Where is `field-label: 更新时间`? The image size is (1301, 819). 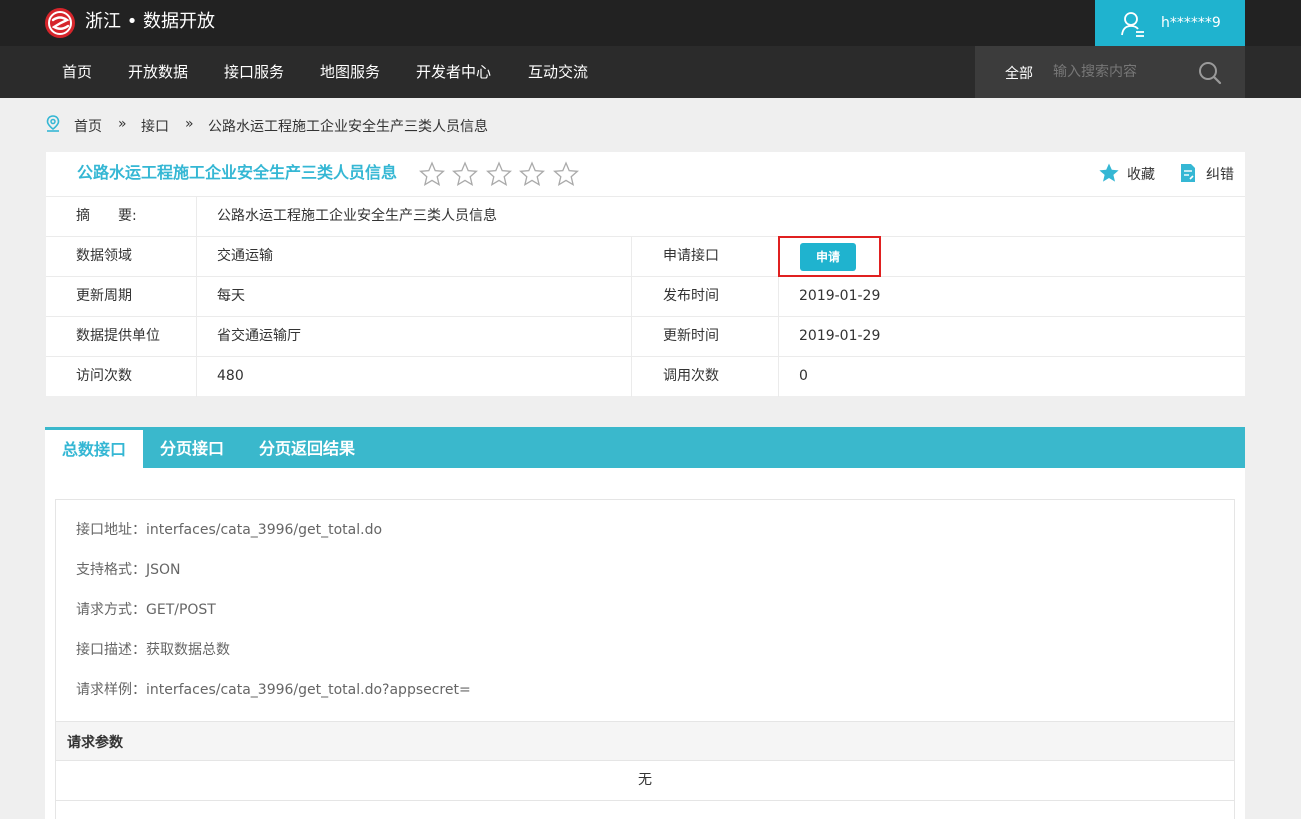
field-label: 更新时间 is located at coordinates (691, 336).